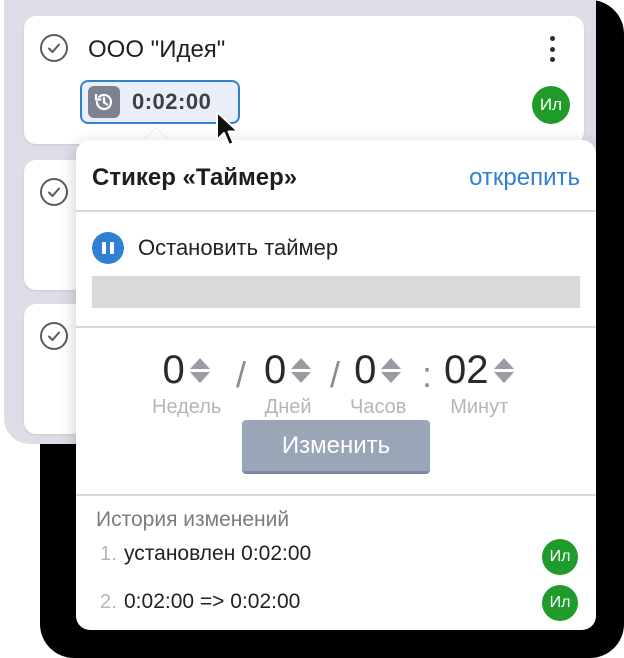  I want to click on history-clock-icon, so click(104, 102).